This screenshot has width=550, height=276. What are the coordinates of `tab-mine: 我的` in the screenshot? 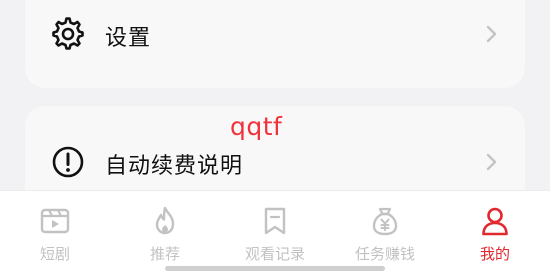 It's located at (495, 235).